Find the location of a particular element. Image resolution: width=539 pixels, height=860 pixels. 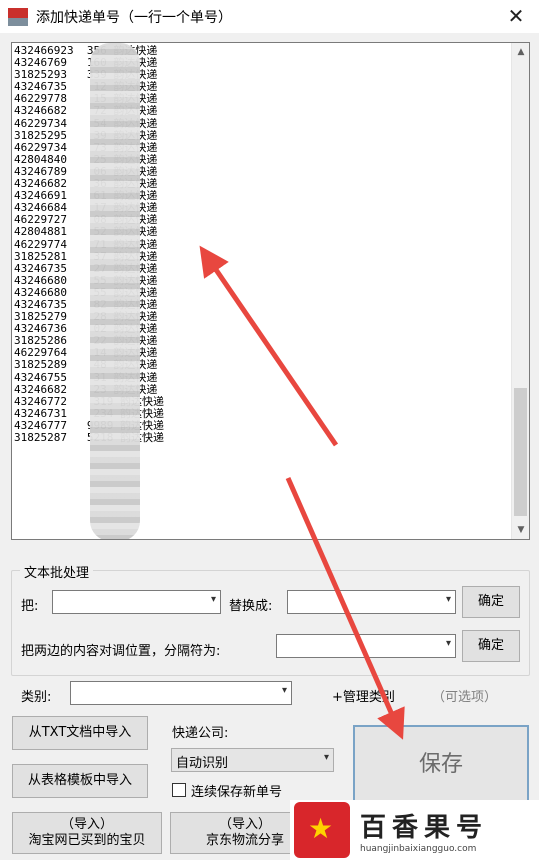

replace-to-combo: ▾ is located at coordinates (371, 602).